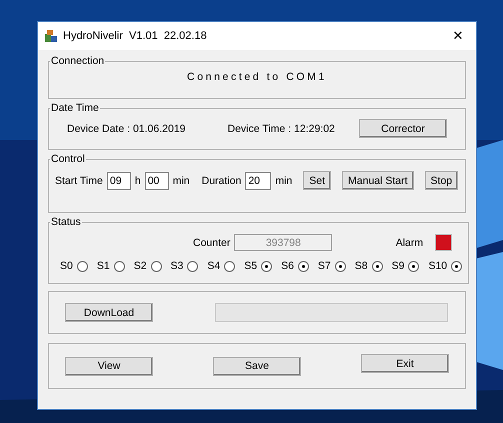 The height and width of the screenshot is (423, 503). I want to click on control-button: Stop, so click(441, 180).